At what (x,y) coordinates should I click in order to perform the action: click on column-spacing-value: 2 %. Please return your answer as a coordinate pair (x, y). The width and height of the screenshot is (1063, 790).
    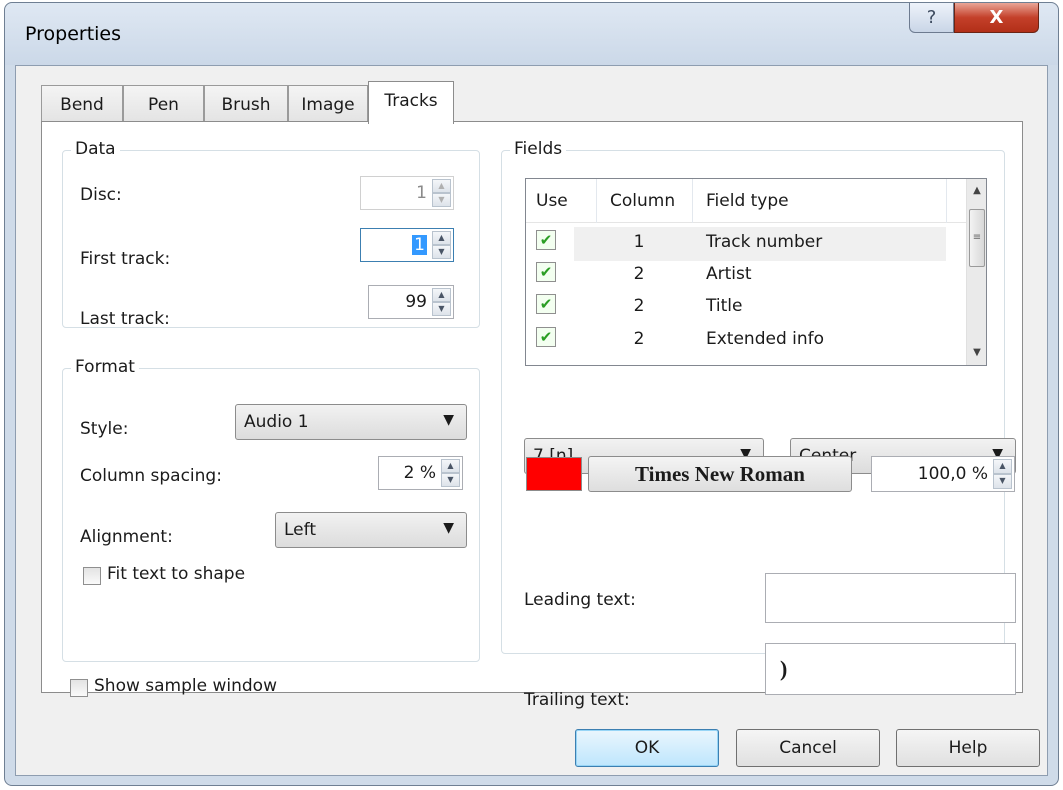
    Looking at the image, I should click on (420, 473).